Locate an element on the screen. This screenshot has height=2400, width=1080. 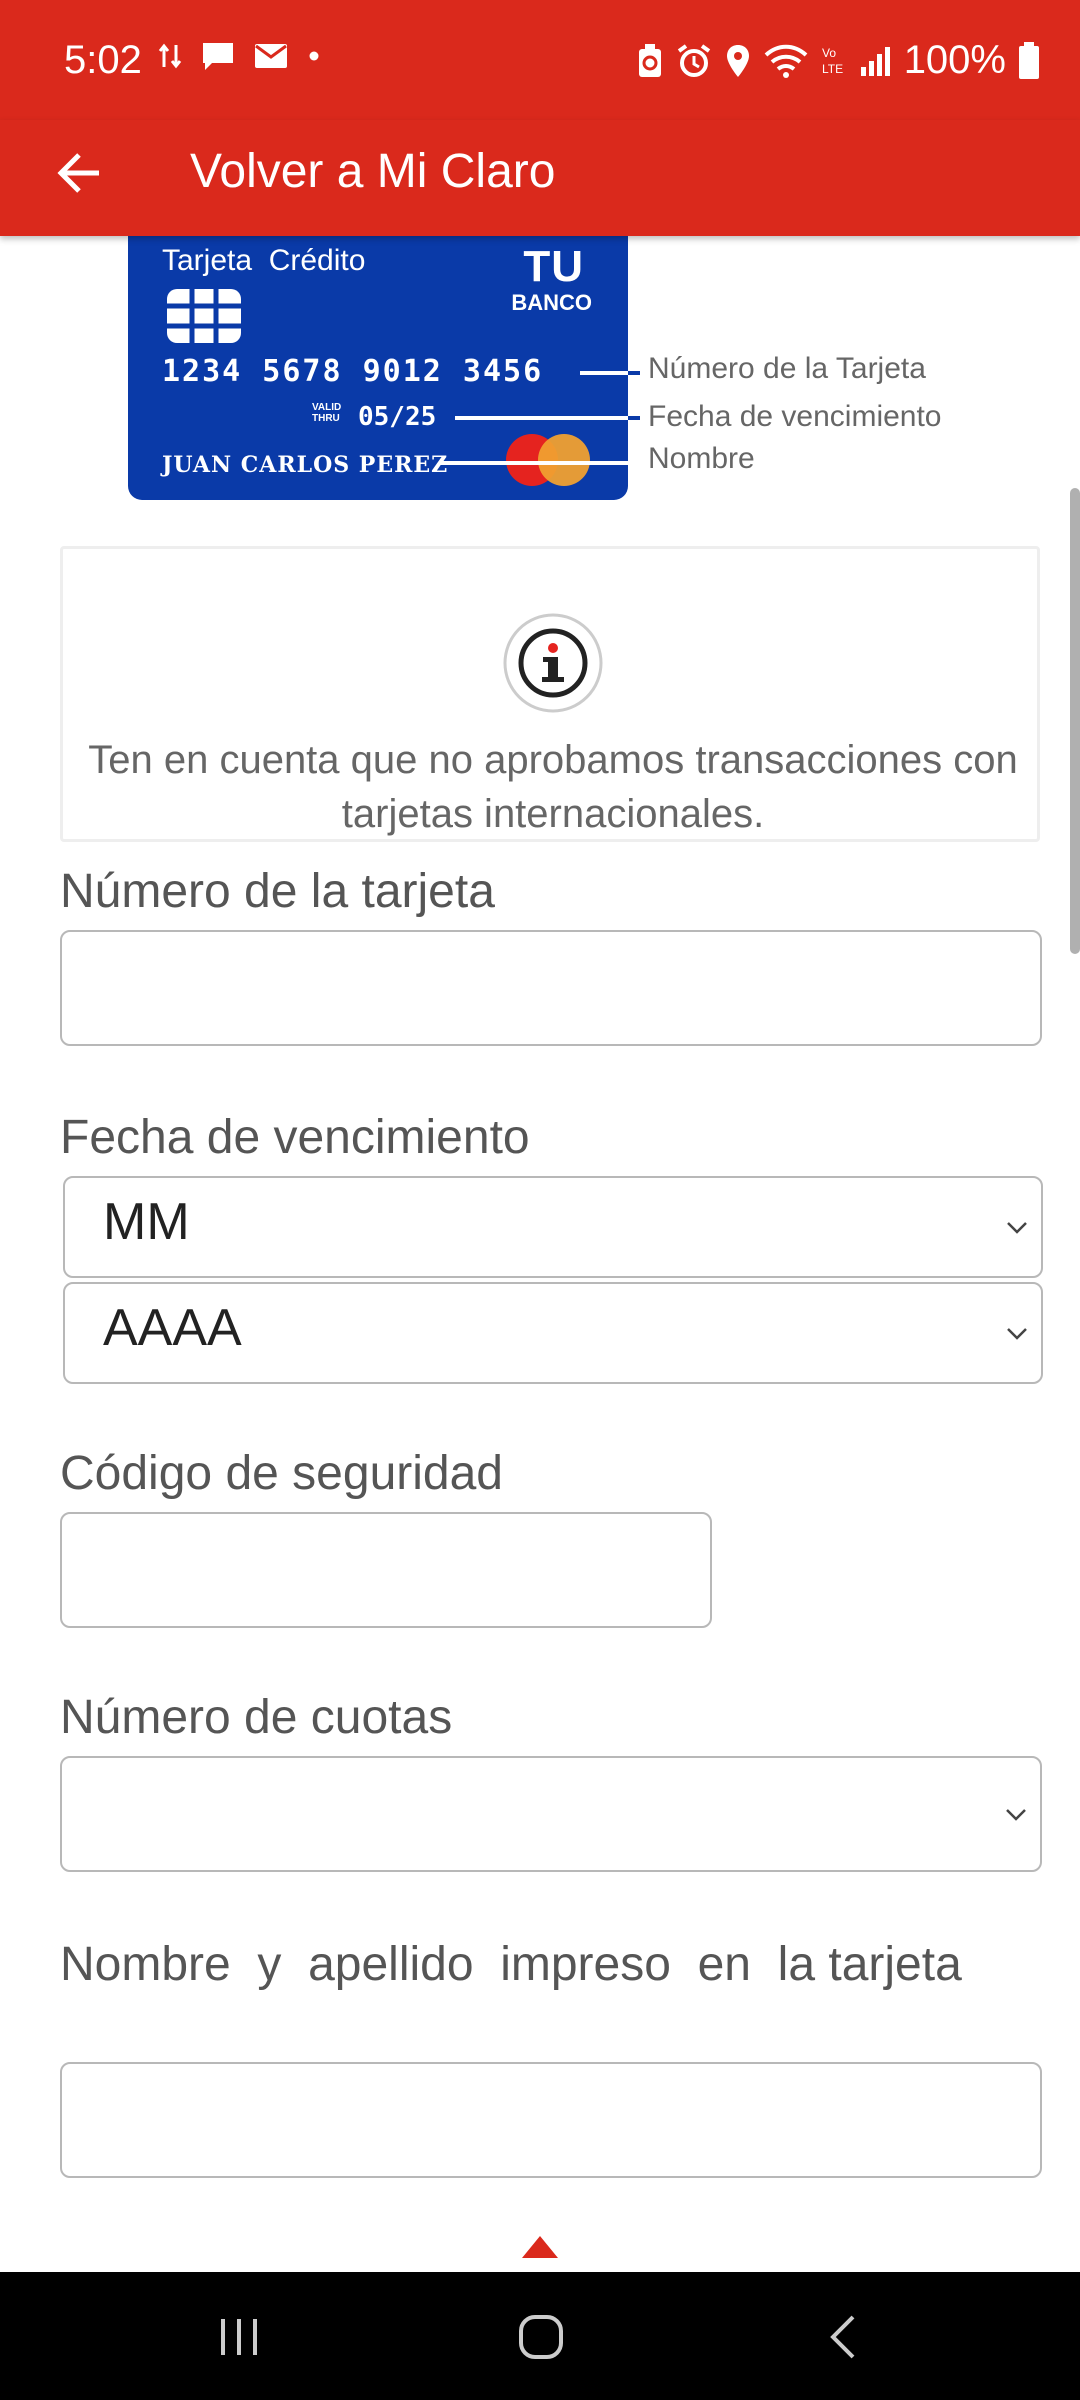
app-header: Volver a Mi Claro is located at coordinates (540, 178).